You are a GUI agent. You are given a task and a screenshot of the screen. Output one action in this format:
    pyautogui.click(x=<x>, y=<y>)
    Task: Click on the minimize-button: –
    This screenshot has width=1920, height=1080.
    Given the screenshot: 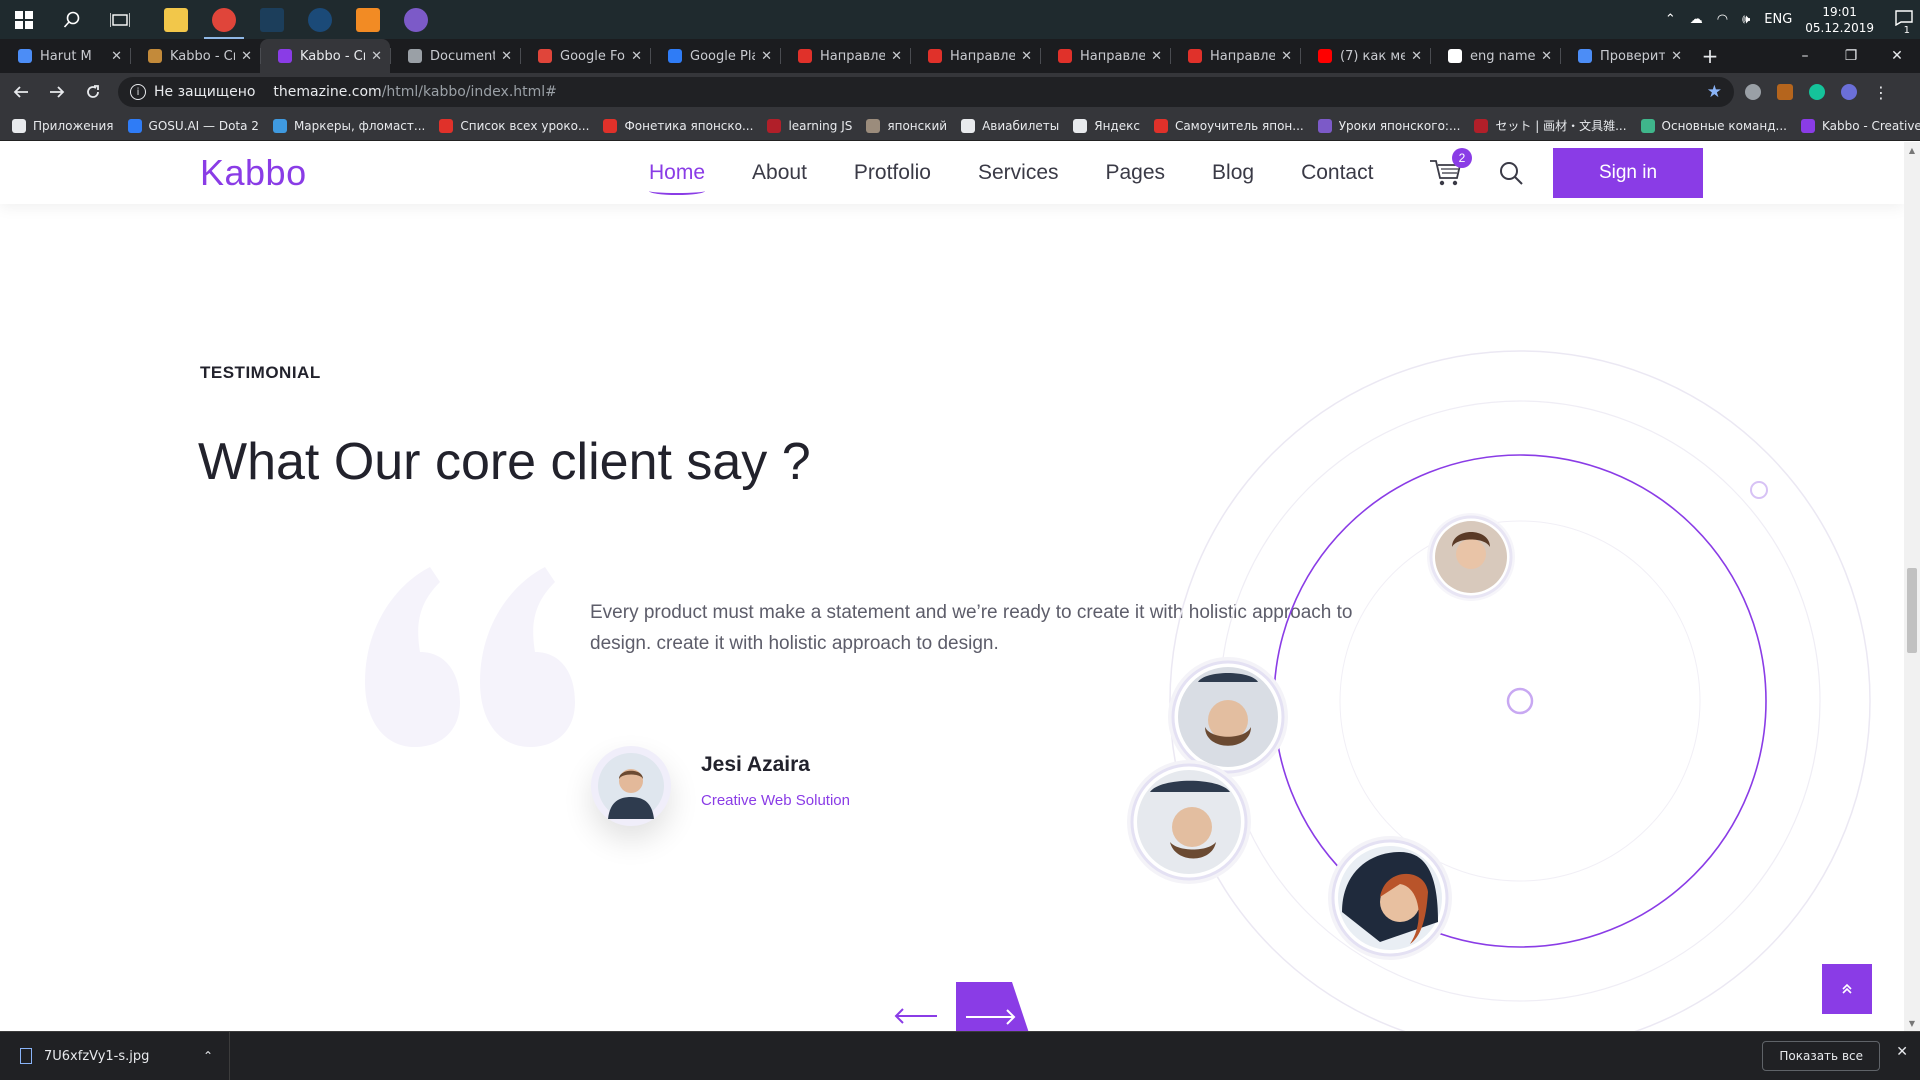 What is the action you would take?
    pyautogui.click(x=1805, y=56)
    